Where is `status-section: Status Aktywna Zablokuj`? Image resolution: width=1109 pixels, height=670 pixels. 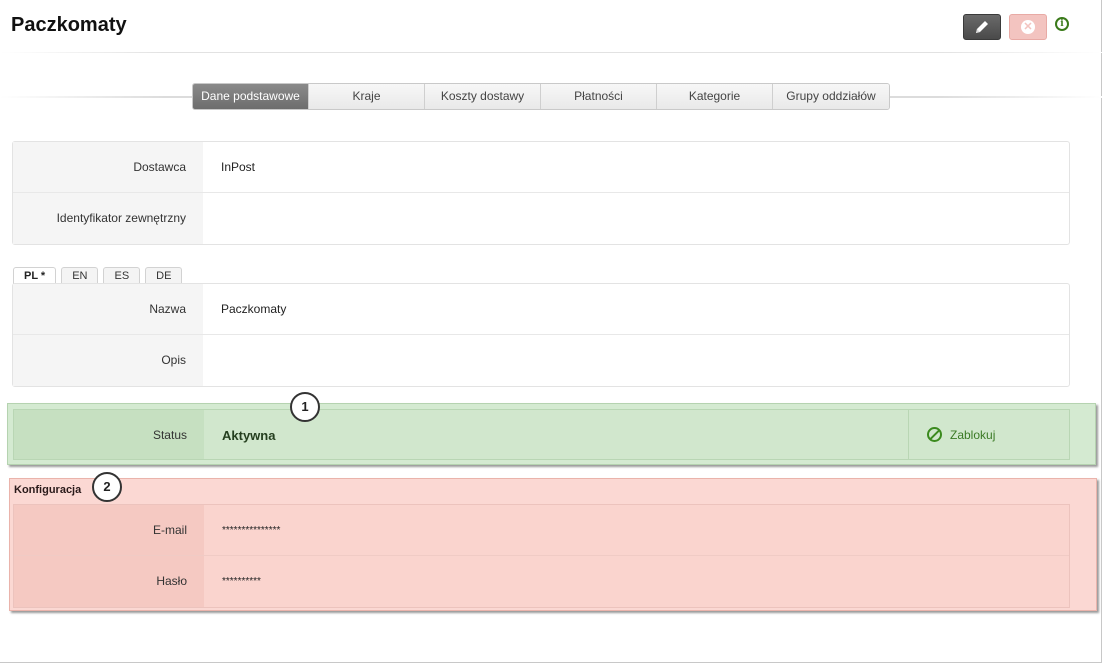
status-section: Status Aktywna Zablokuj is located at coordinates (551, 434).